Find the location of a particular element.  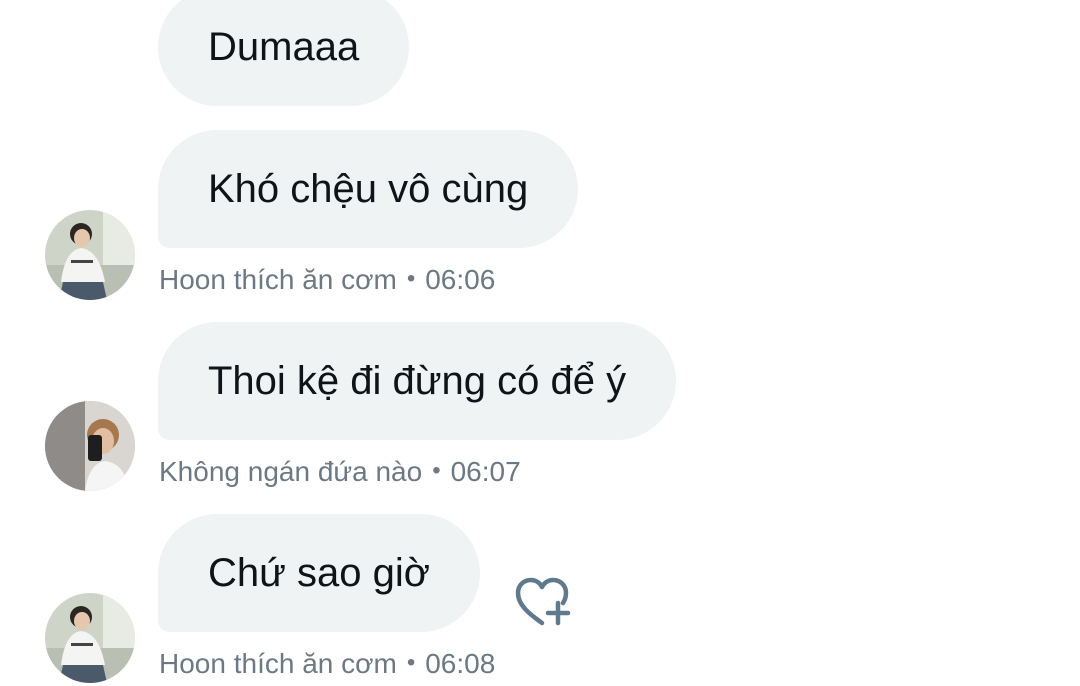

message-text: Khó chệu vô cùng is located at coordinates (368, 189).